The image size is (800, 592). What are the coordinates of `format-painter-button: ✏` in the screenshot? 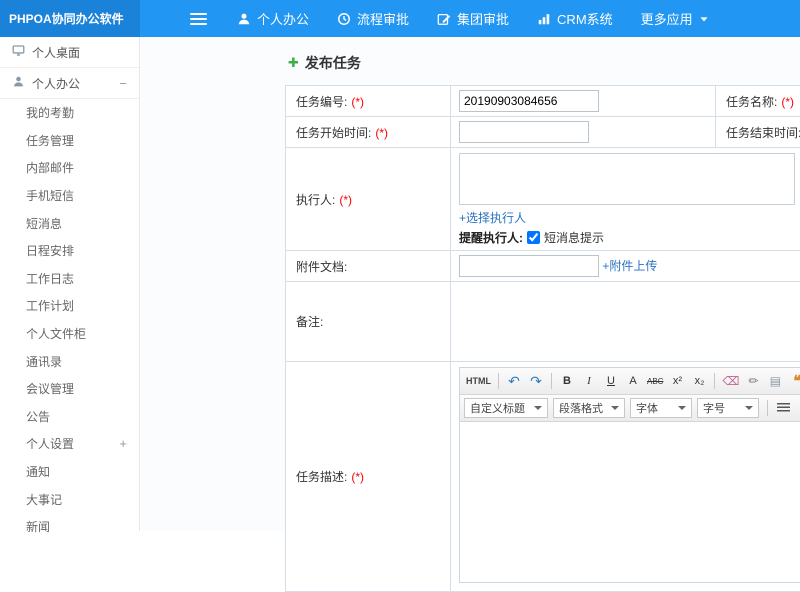 It's located at (753, 381).